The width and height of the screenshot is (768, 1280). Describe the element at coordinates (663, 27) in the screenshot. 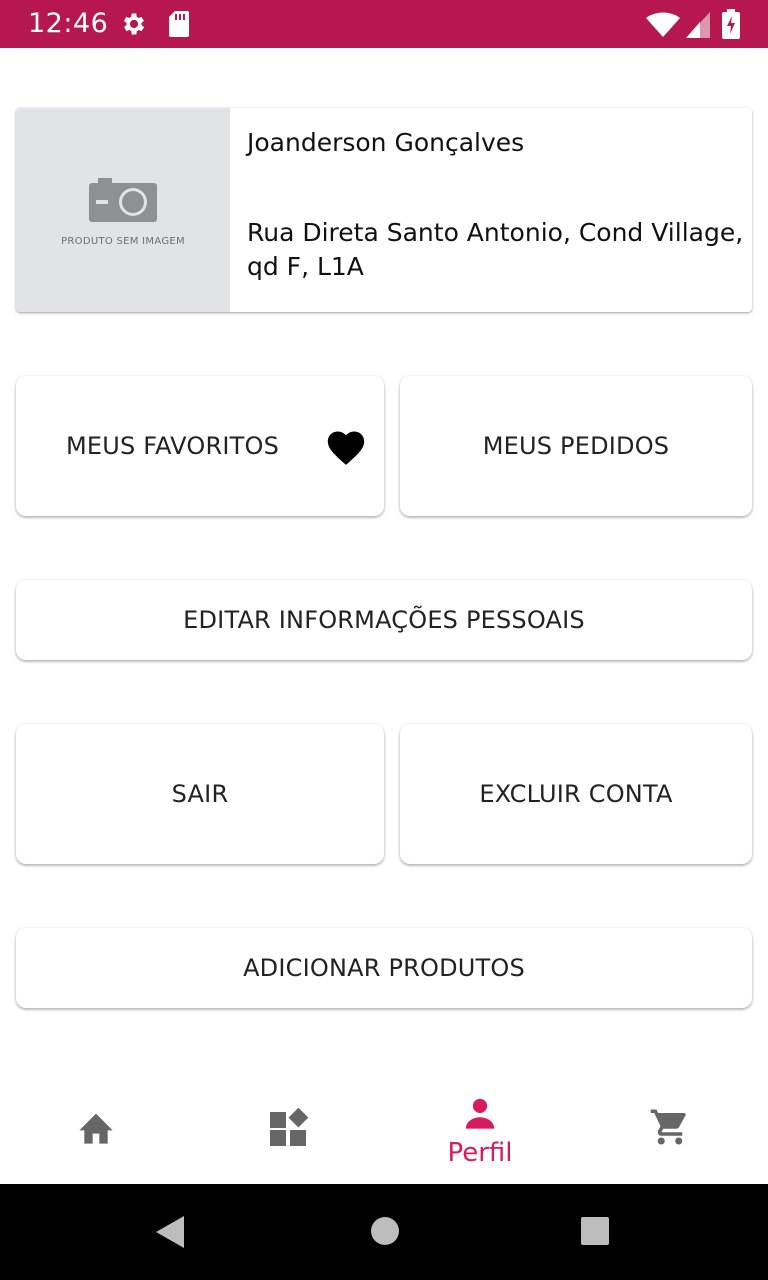

I see `wifi-icon` at that location.